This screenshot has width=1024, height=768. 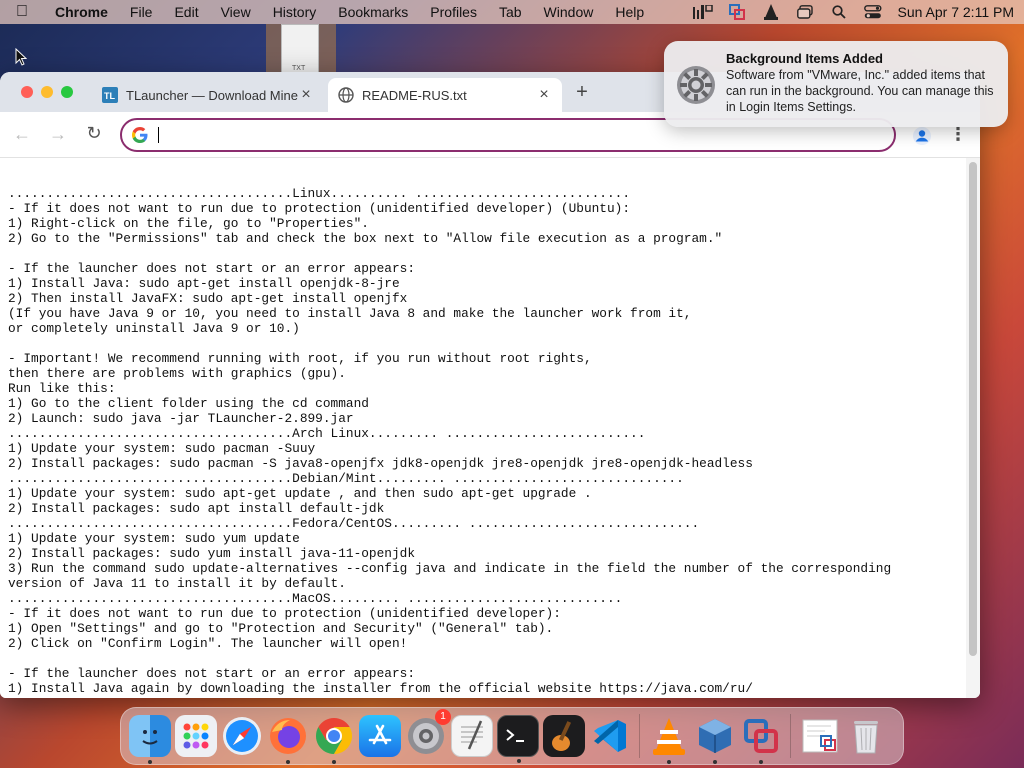 What do you see at coordinates (669, 739) in the screenshot?
I see `vlc-icon` at bounding box center [669, 739].